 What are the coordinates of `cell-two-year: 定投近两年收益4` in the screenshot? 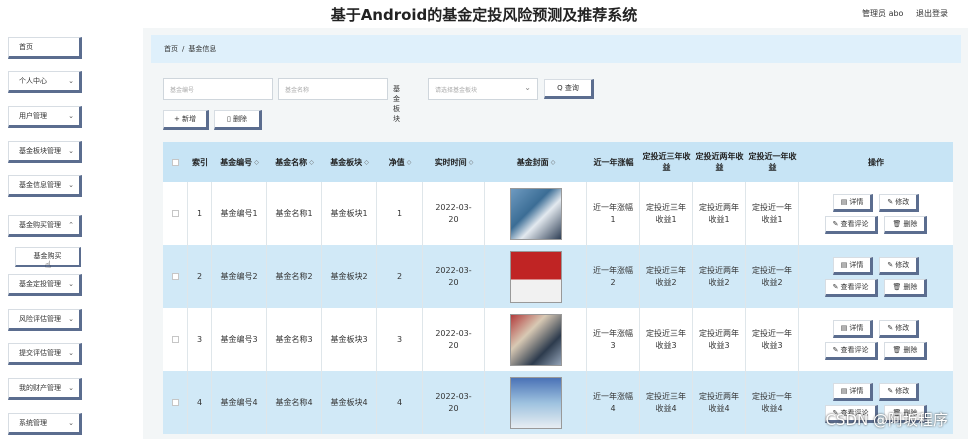 It's located at (719, 402).